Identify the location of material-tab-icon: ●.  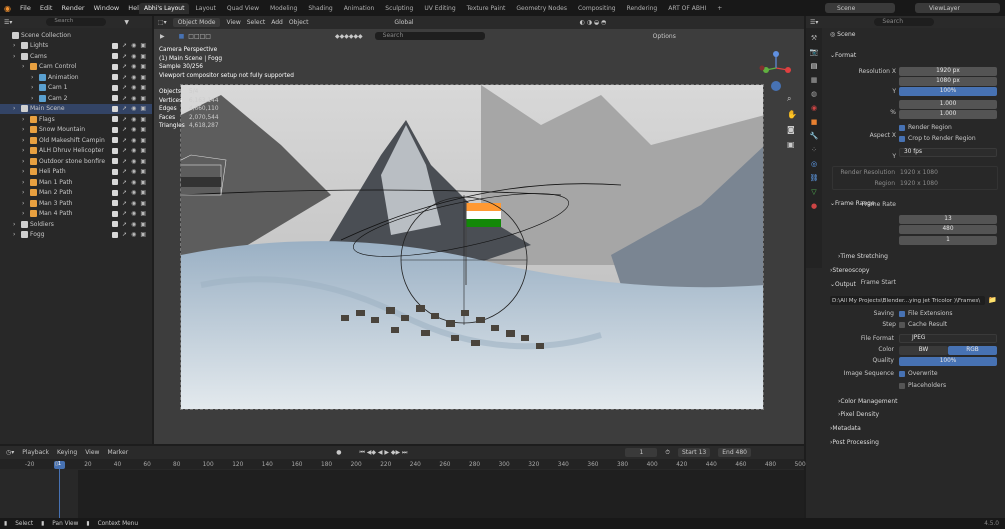
(814, 206).